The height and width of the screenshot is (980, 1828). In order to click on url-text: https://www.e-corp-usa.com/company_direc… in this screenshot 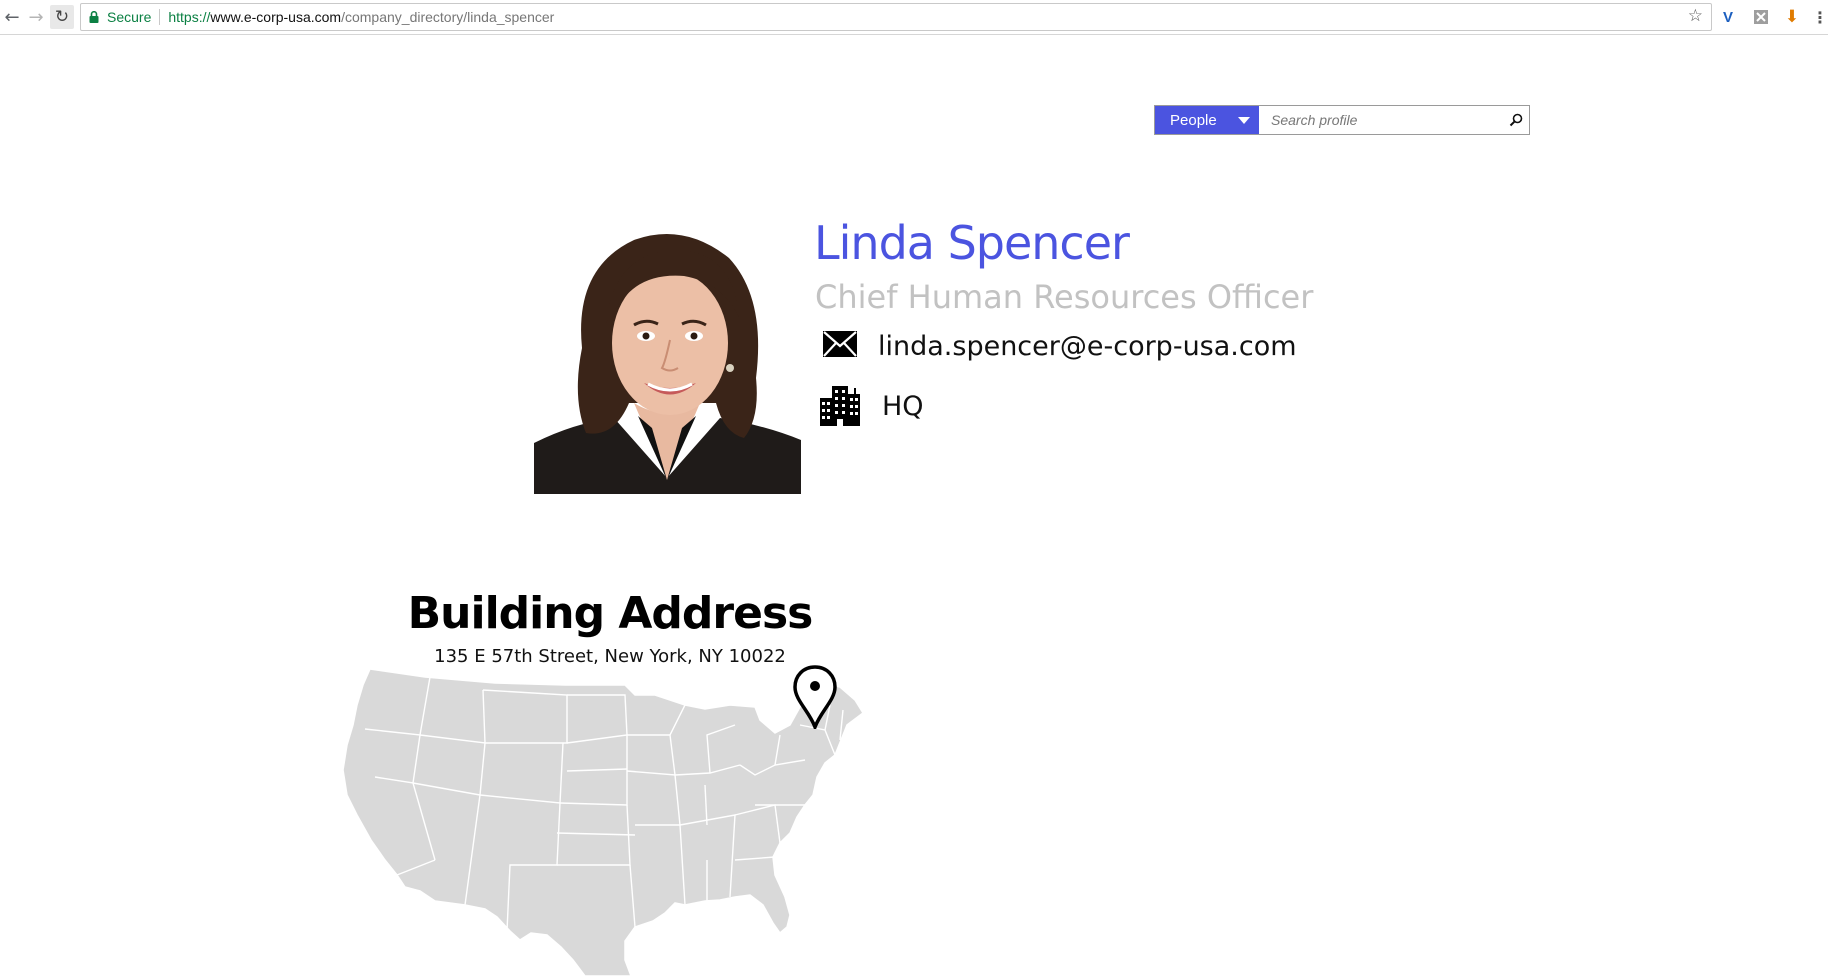, I will do `click(361, 17)`.